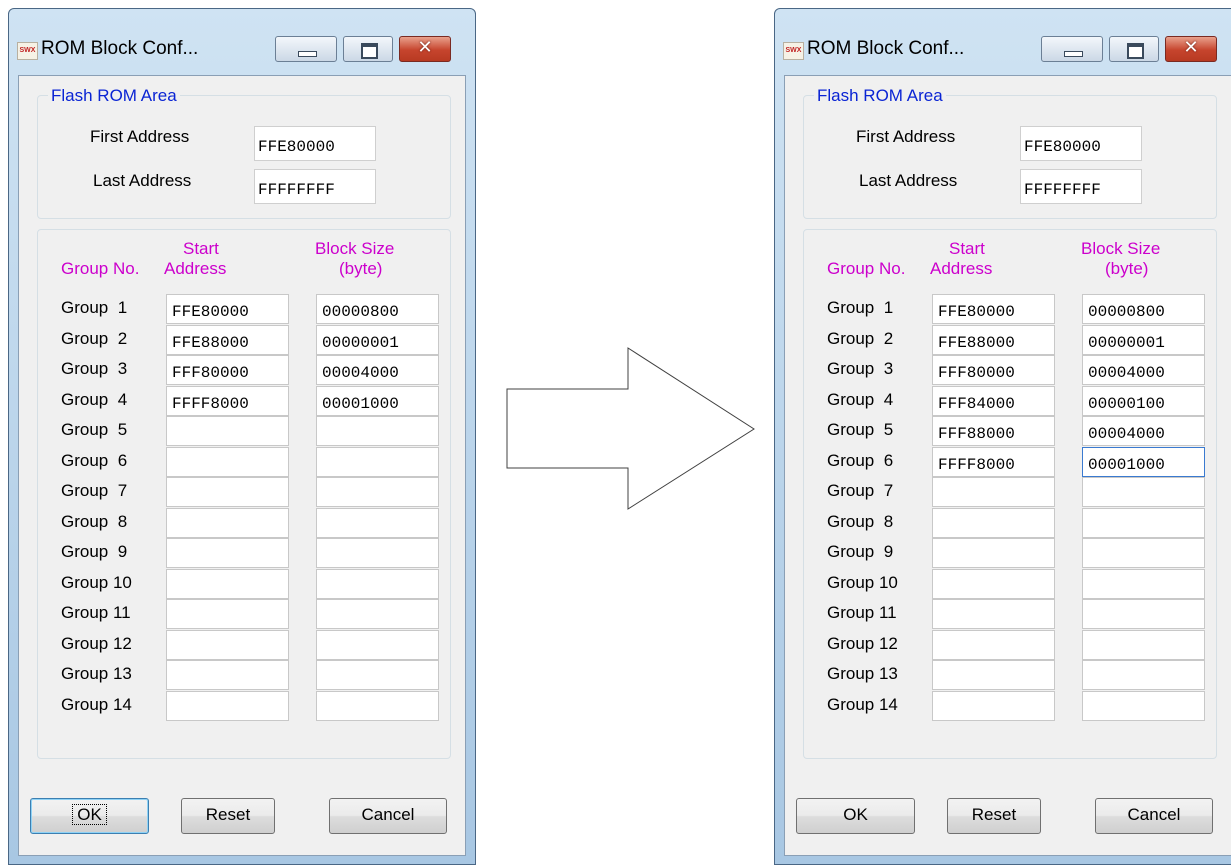 This screenshot has width=1231, height=867. I want to click on ok-button-label: OK, so click(89, 814).